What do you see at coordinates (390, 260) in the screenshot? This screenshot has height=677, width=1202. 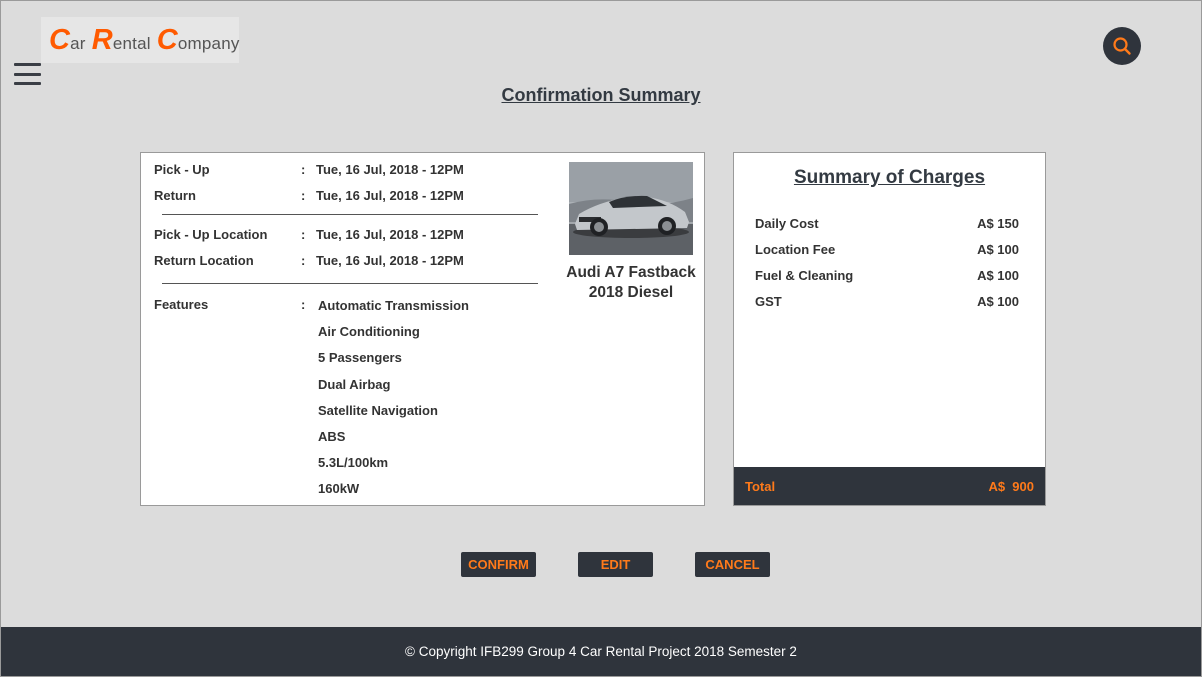 I see `return-location-value: Tue, 16 Jul, 2018 - 12PM` at bounding box center [390, 260].